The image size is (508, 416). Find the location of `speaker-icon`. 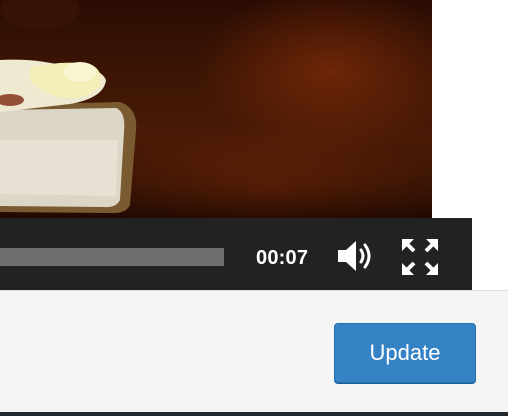

speaker-icon is located at coordinates (354, 256).